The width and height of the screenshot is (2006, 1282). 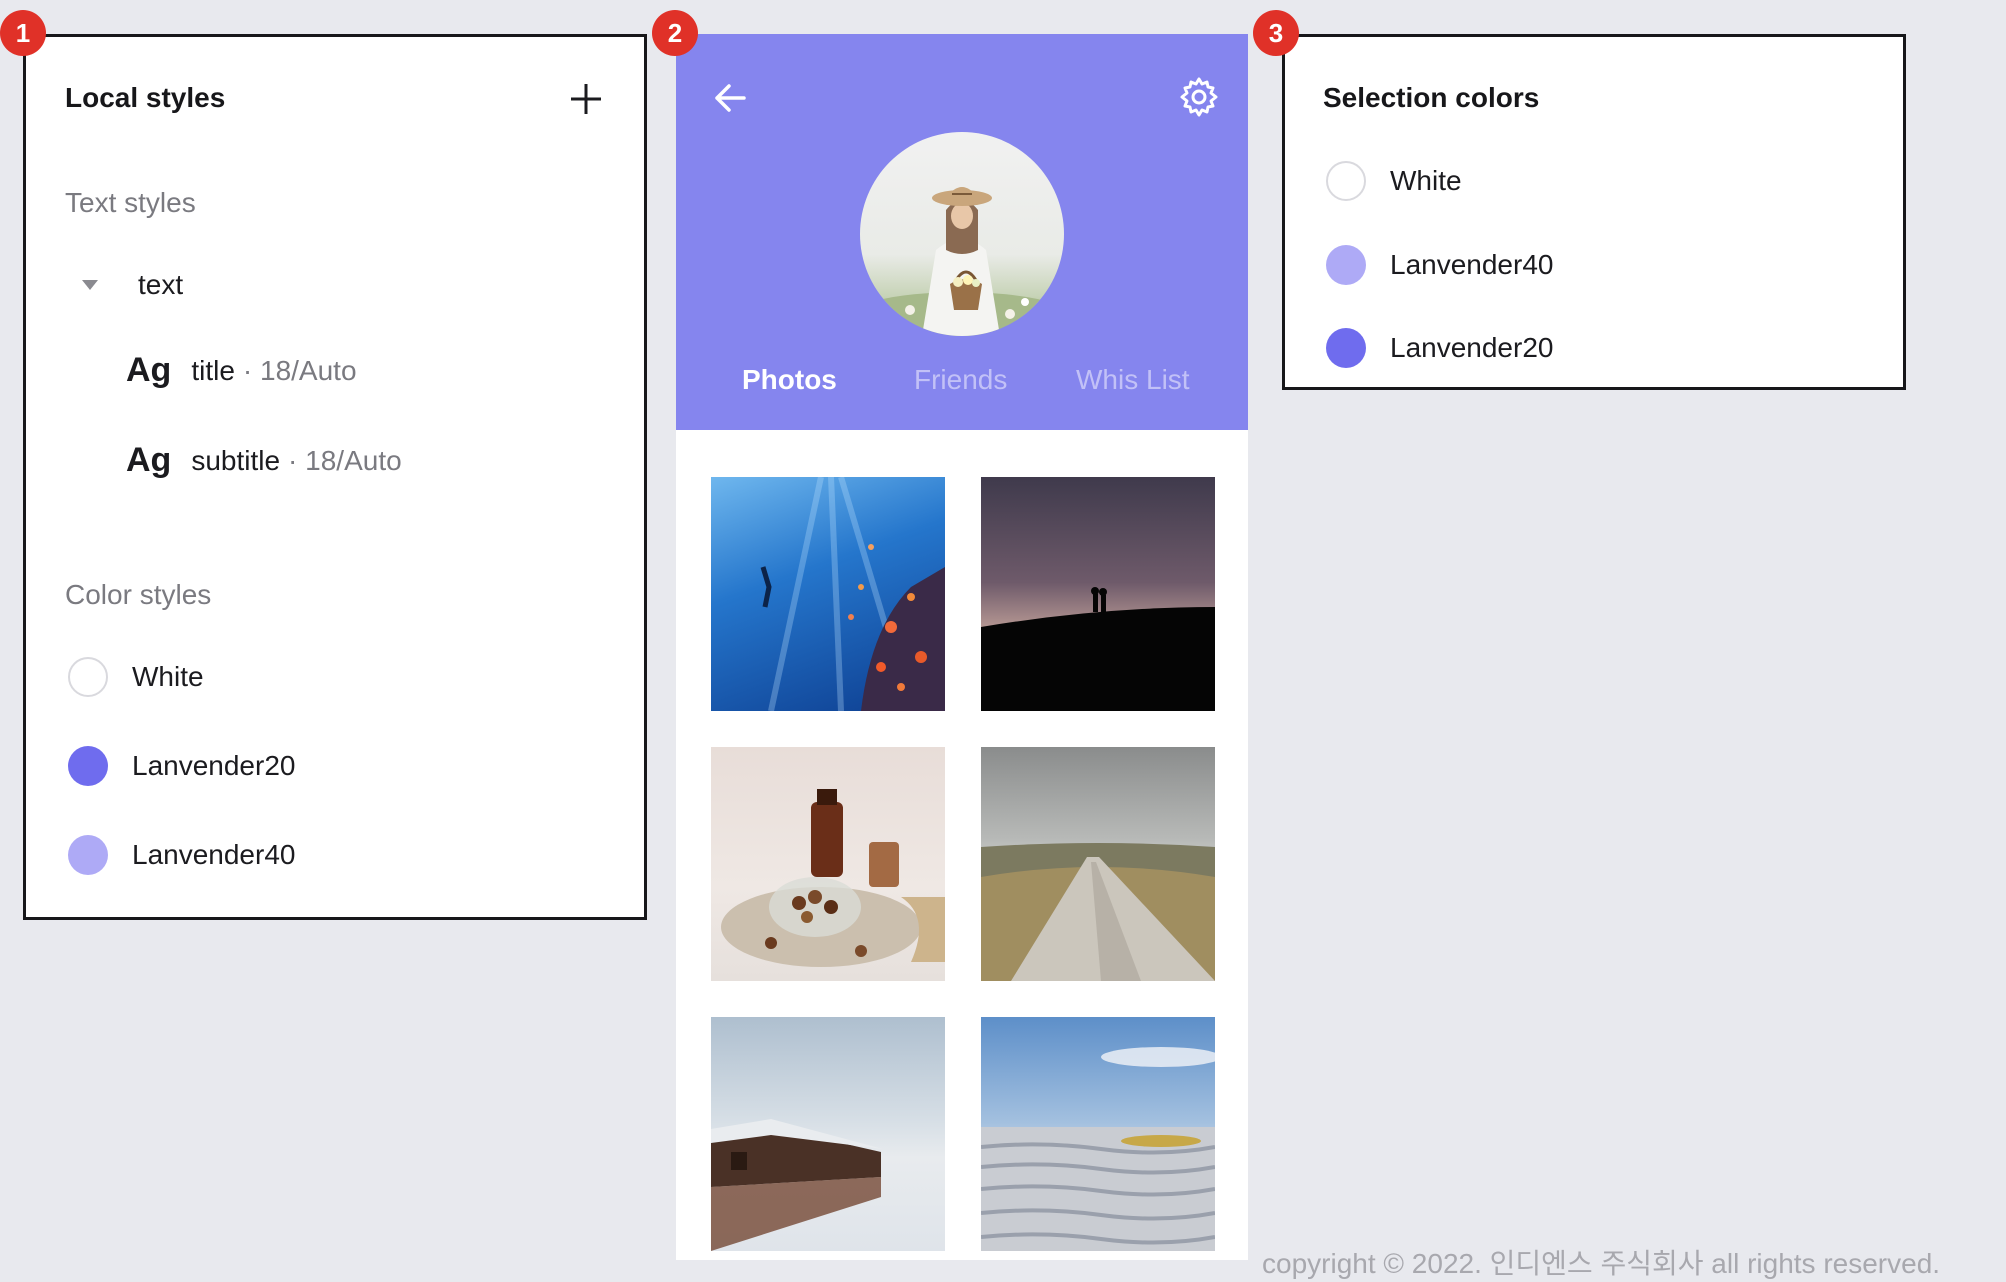 I want to click on color-style-row: Lanvender40, so click(x=181, y=855).